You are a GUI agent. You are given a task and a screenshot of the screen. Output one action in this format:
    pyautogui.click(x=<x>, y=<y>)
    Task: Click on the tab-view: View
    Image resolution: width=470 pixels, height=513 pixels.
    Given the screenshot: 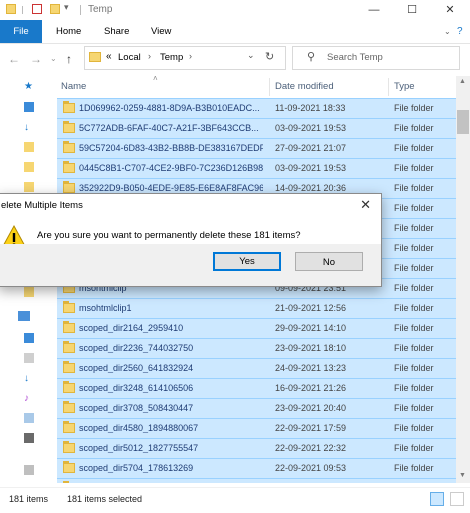 What is the action you would take?
    pyautogui.click(x=161, y=31)
    